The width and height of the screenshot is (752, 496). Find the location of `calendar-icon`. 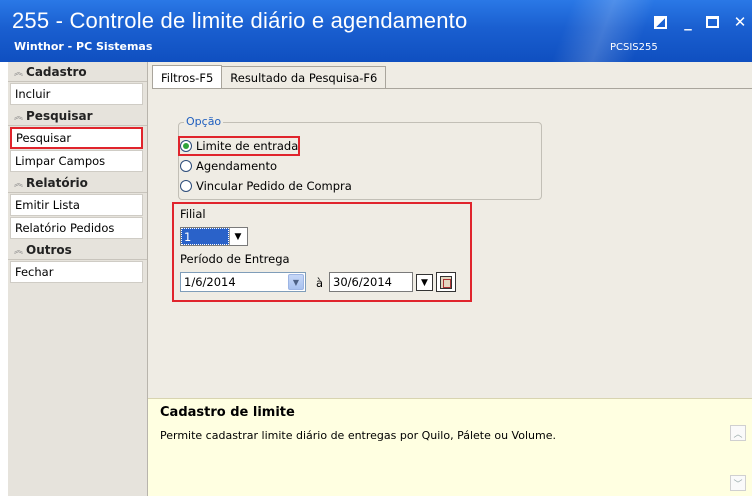

calendar-icon is located at coordinates (446, 282).